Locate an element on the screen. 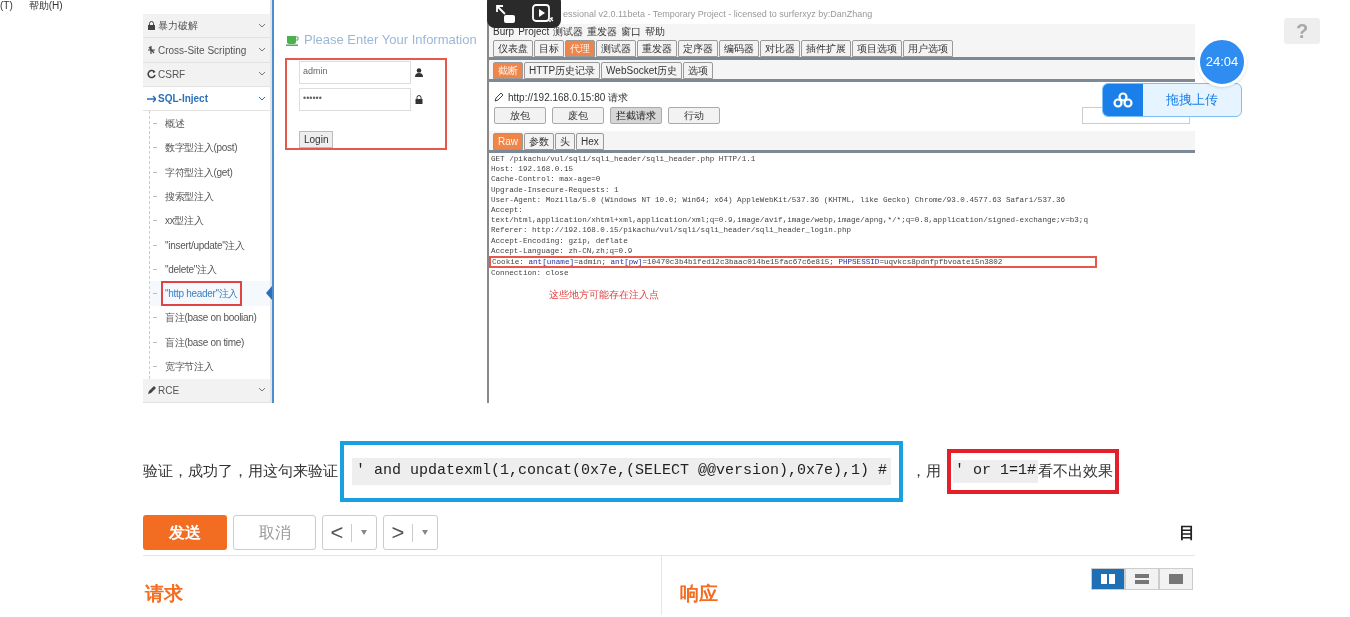  sidebar-group-label: Cross-Site Scripting is located at coordinates (203, 50).